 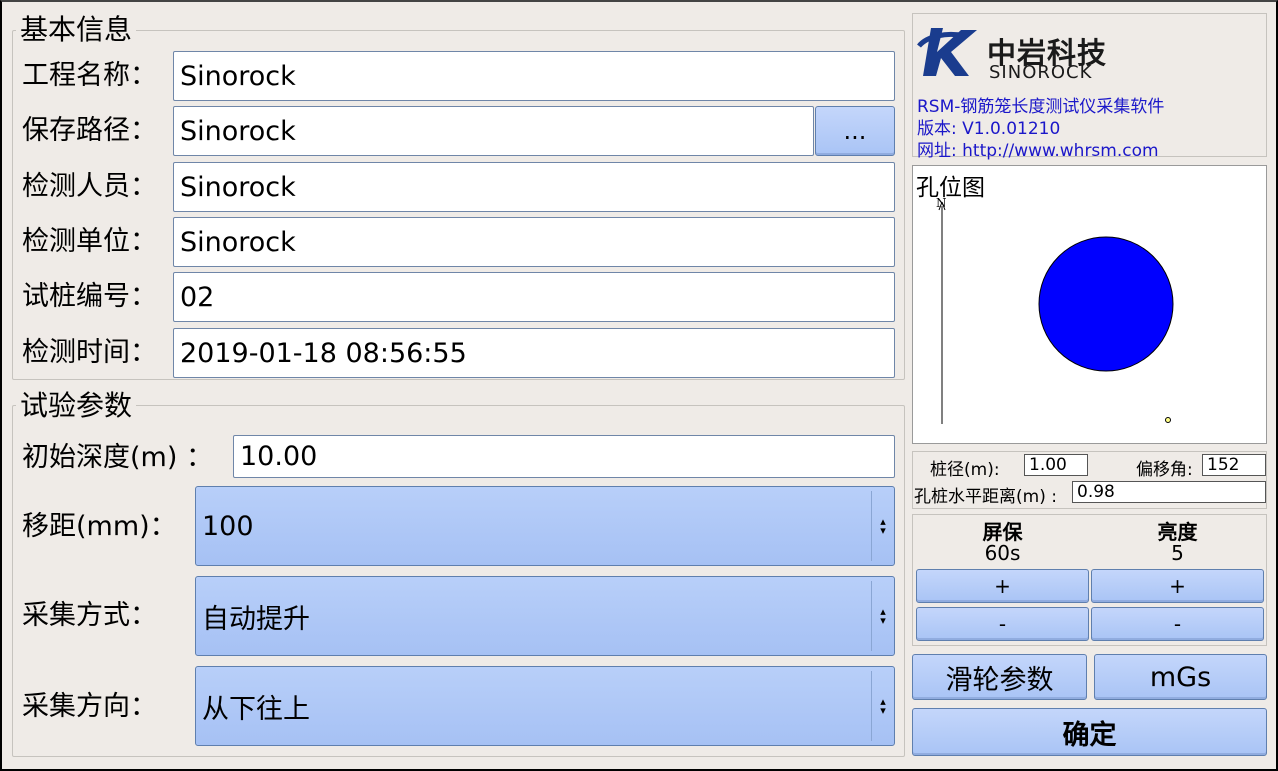 I want to click on initial-depth-label: 初始深度(m) ：, so click(x=117, y=457).